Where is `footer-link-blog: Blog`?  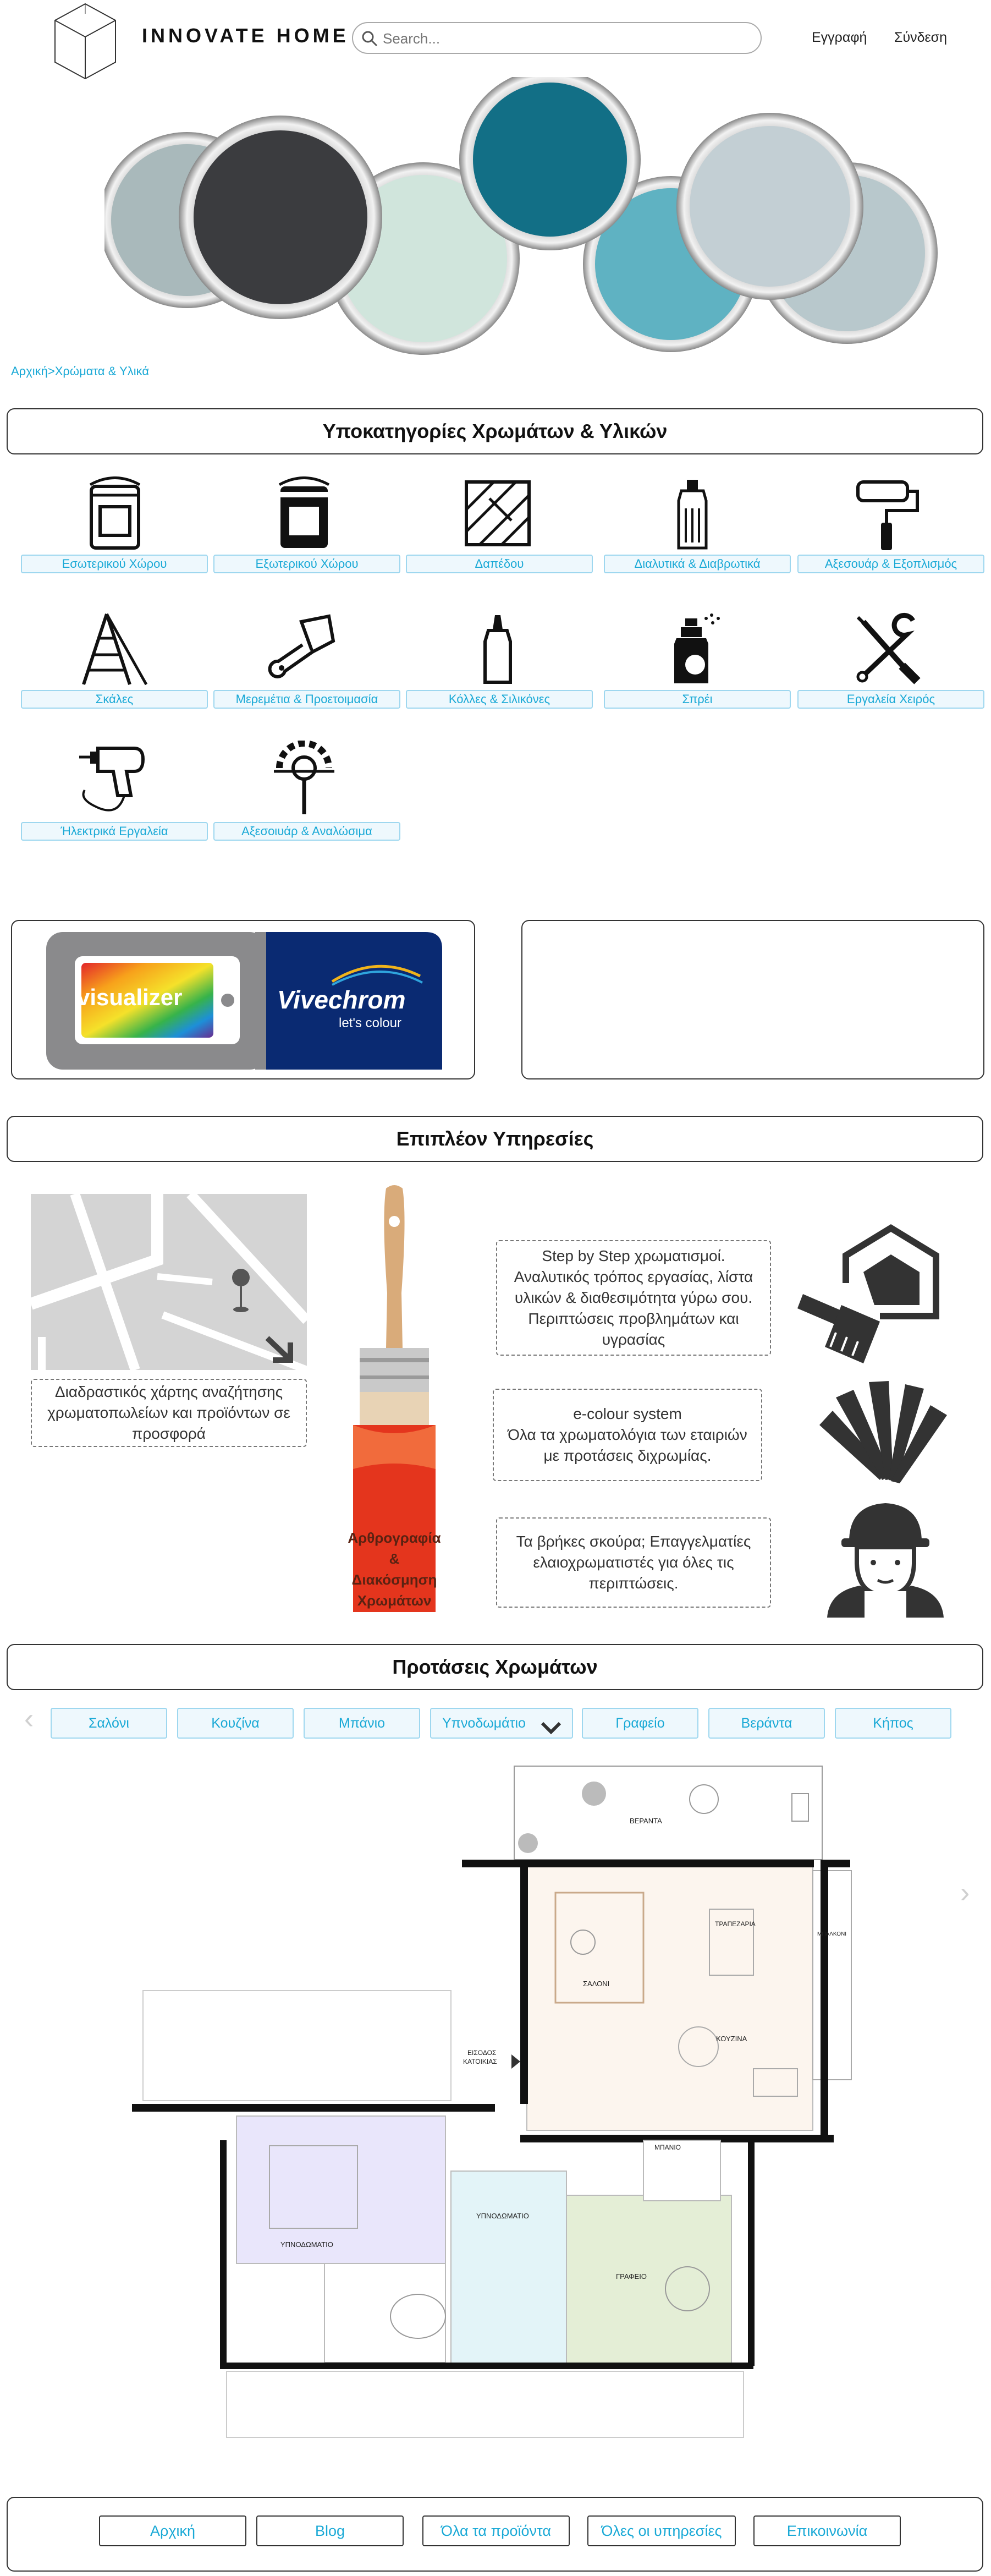
footer-link-blog: Blog is located at coordinates (330, 2531).